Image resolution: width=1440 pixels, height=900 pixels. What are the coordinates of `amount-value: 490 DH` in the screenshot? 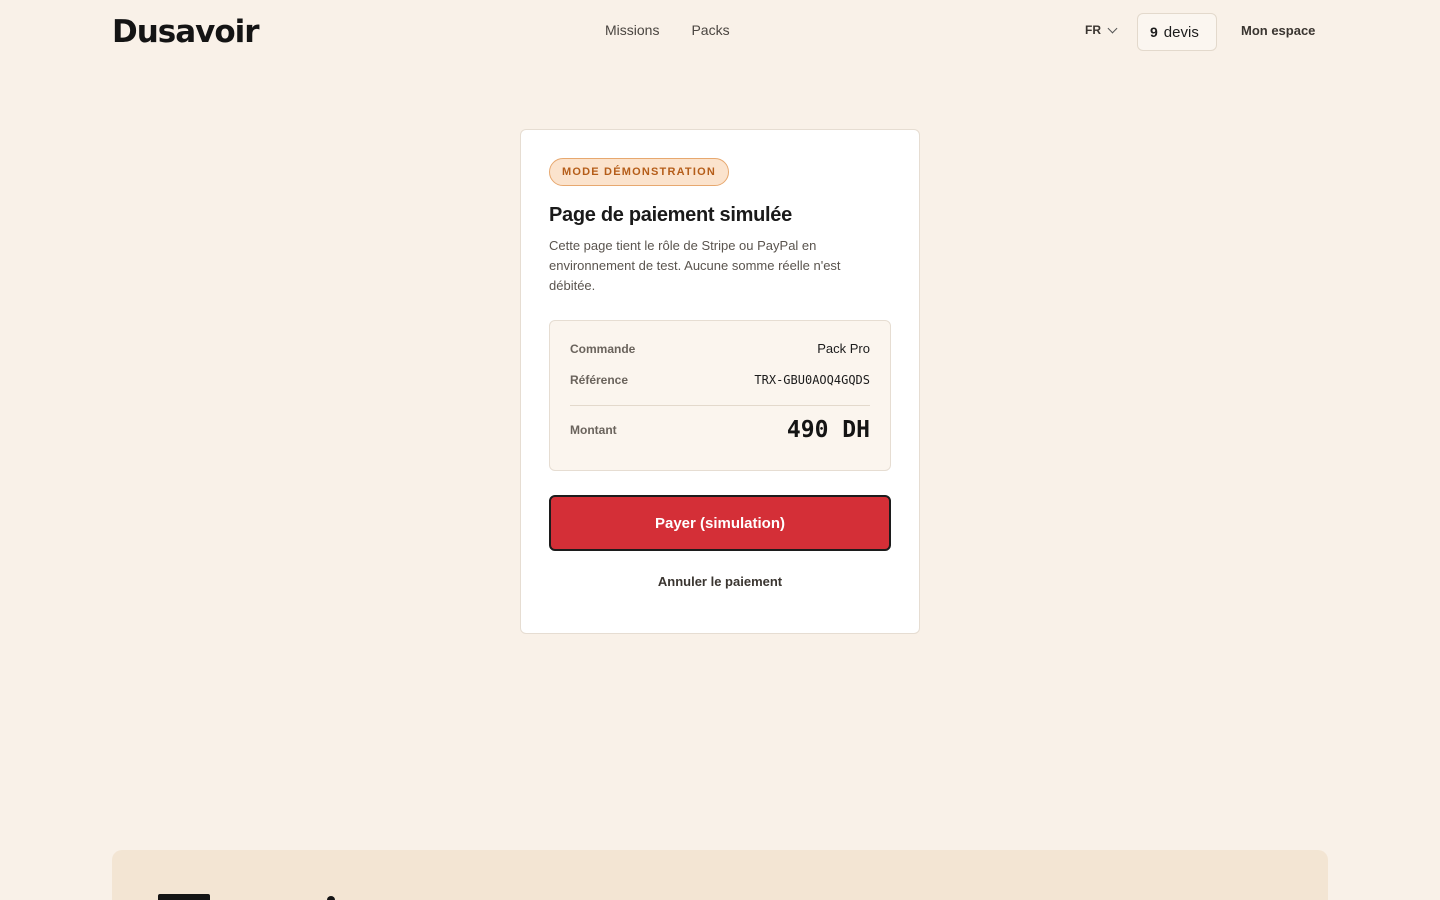 It's located at (828, 430).